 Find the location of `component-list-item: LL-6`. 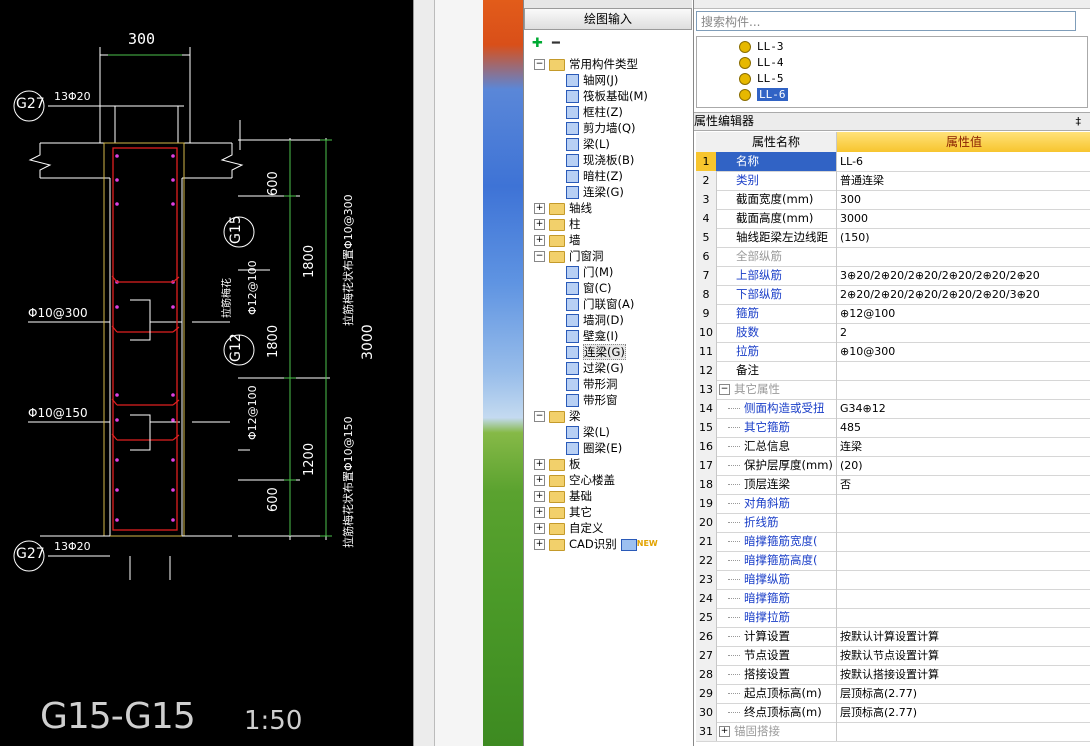

component-list-item: LL-6 is located at coordinates (763, 95).